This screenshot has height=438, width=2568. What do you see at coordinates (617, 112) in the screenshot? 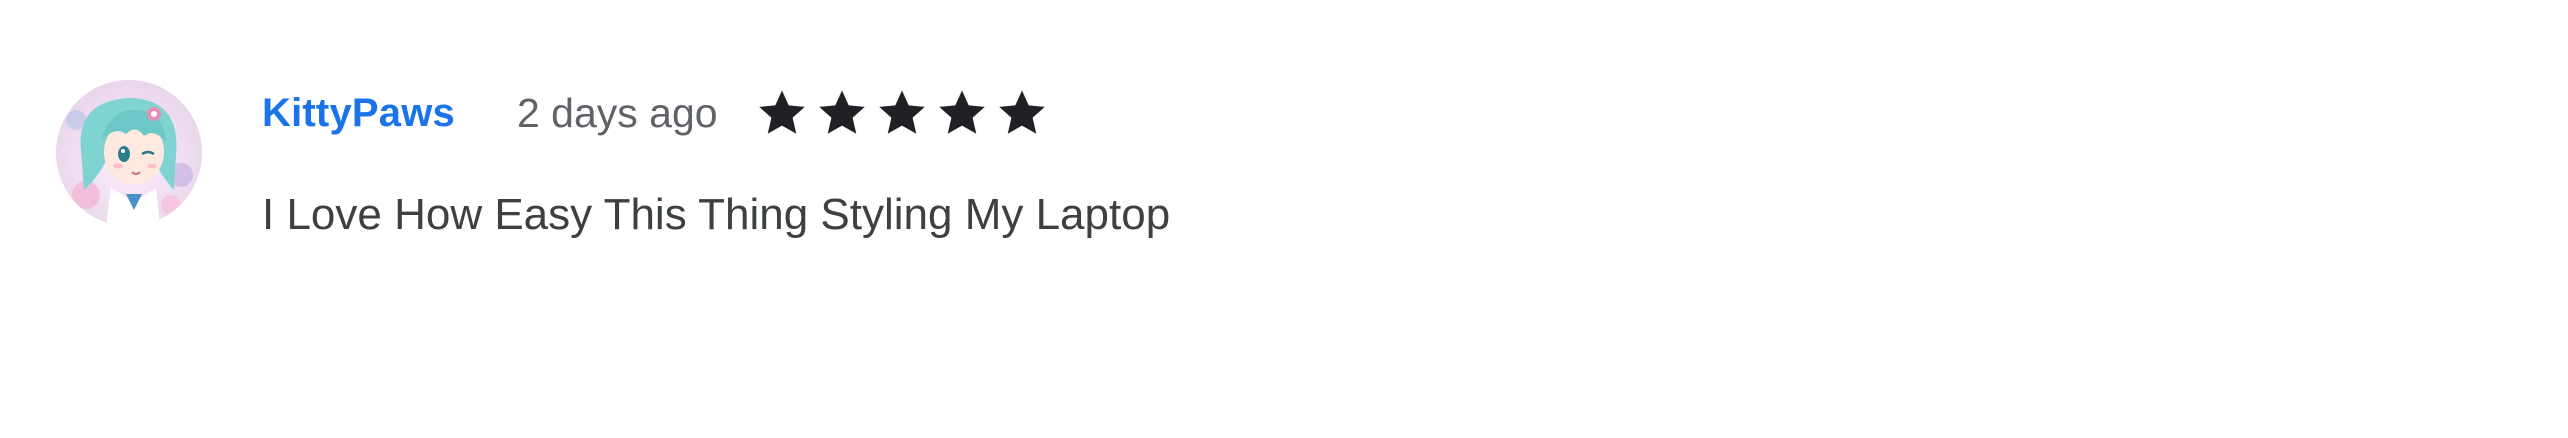
I see `review-date: 2 days ago` at bounding box center [617, 112].